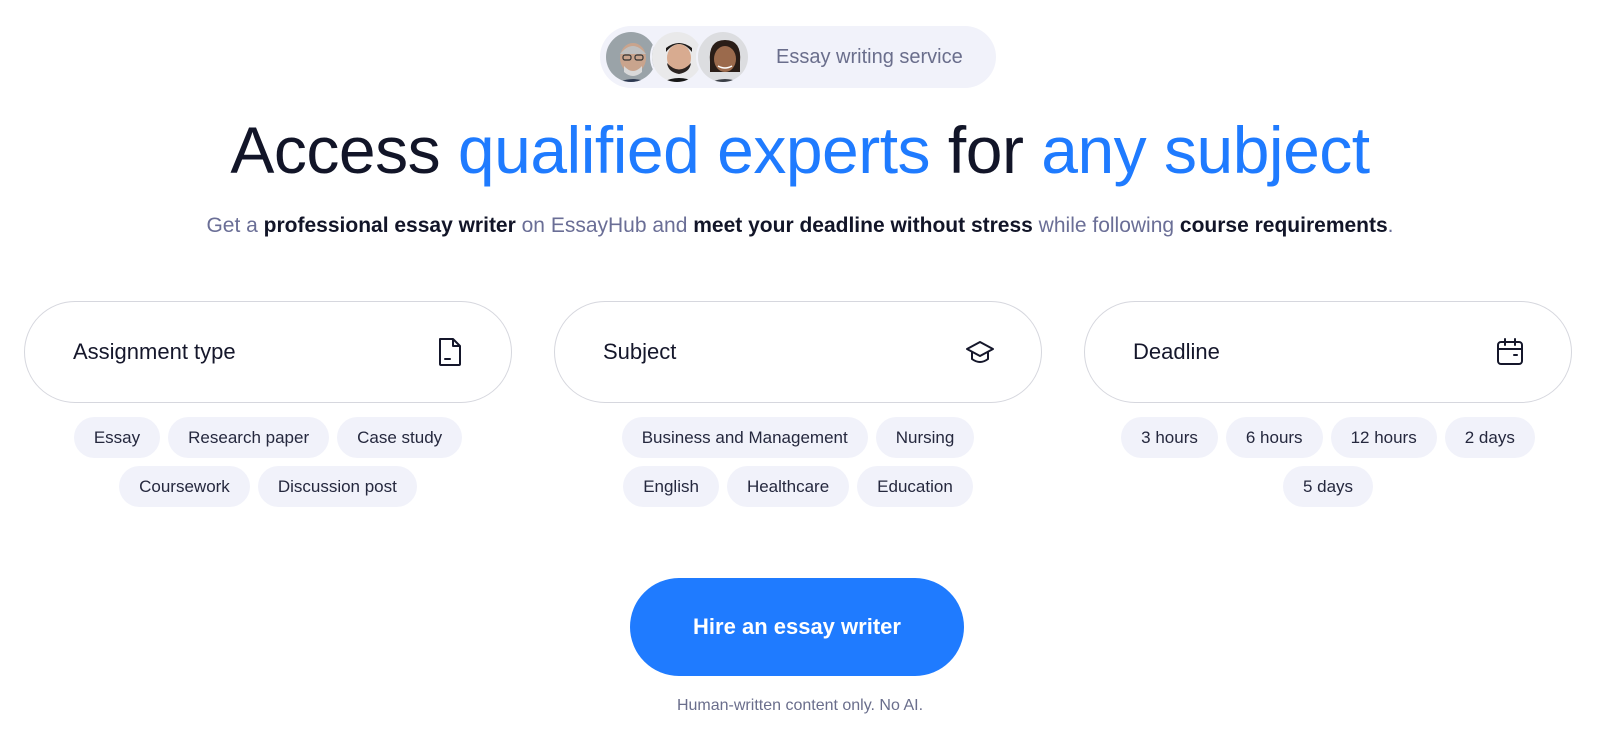  What do you see at coordinates (863, 225) in the screenshot?
I see `subtitle-highlight: meet your deadline without stress` at bounding box center [863, 225].